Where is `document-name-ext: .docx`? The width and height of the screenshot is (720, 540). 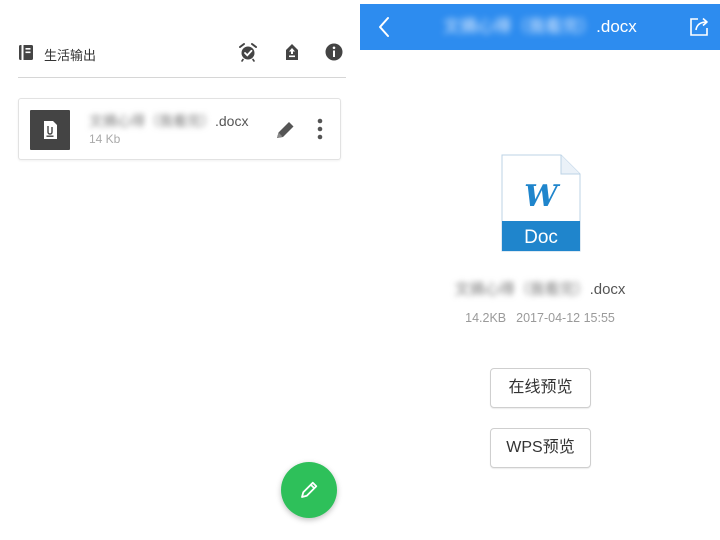
document-name-ext: .docx is located at coordinates (607, 289).